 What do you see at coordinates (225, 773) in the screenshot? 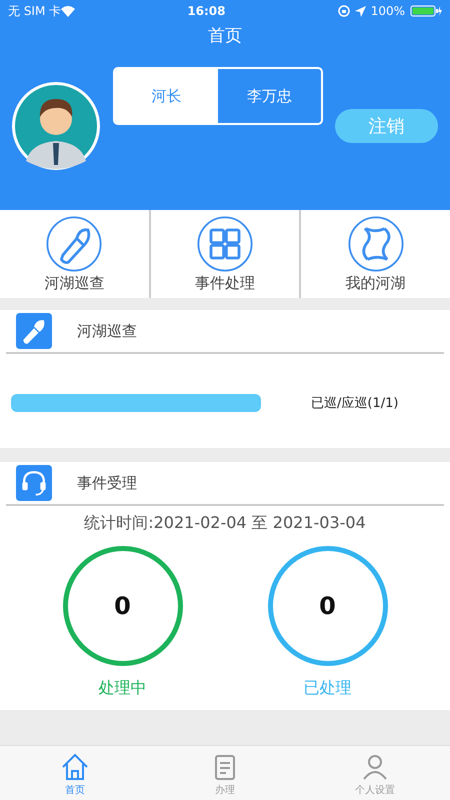
I see `tab: 办理` at bounding box center [225, 773].